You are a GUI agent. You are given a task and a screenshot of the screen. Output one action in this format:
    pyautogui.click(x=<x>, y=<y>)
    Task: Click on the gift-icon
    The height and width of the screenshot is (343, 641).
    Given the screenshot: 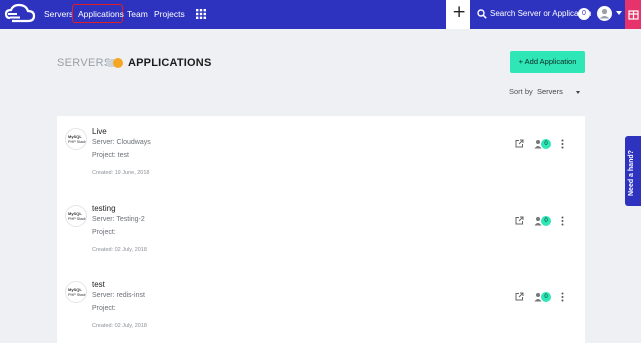 What is the action you would take?
    pyautogui.click(x=633, y=15)
    